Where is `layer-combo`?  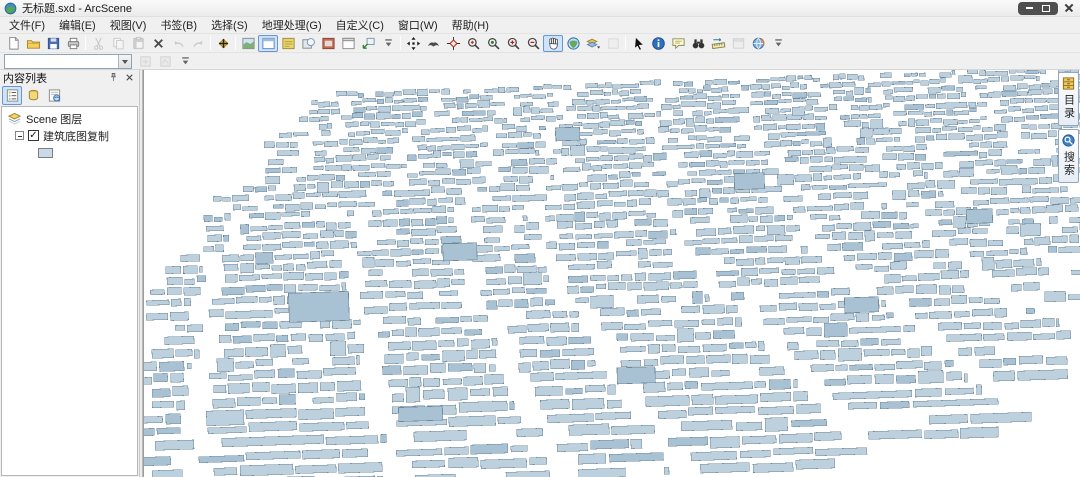 layer-combo is located at coordinates (68, 61).